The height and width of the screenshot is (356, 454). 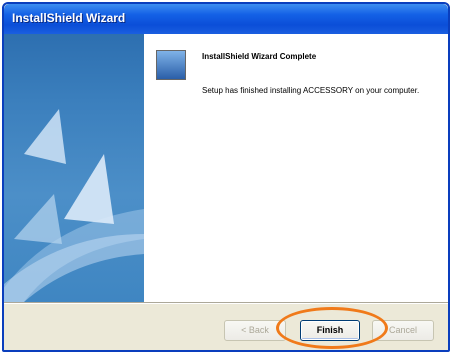 What do you see at coordinates (226, 19) in the screenshot?
I see `title-bar: InstallShield Wizard` at bounding box center [226, 19].